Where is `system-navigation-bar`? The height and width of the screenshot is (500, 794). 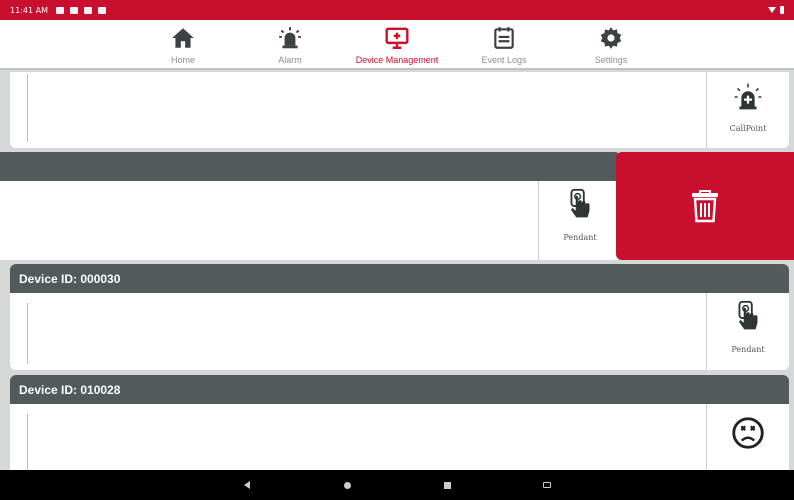 system-navigation-bar is located at coordinates (397, 485).